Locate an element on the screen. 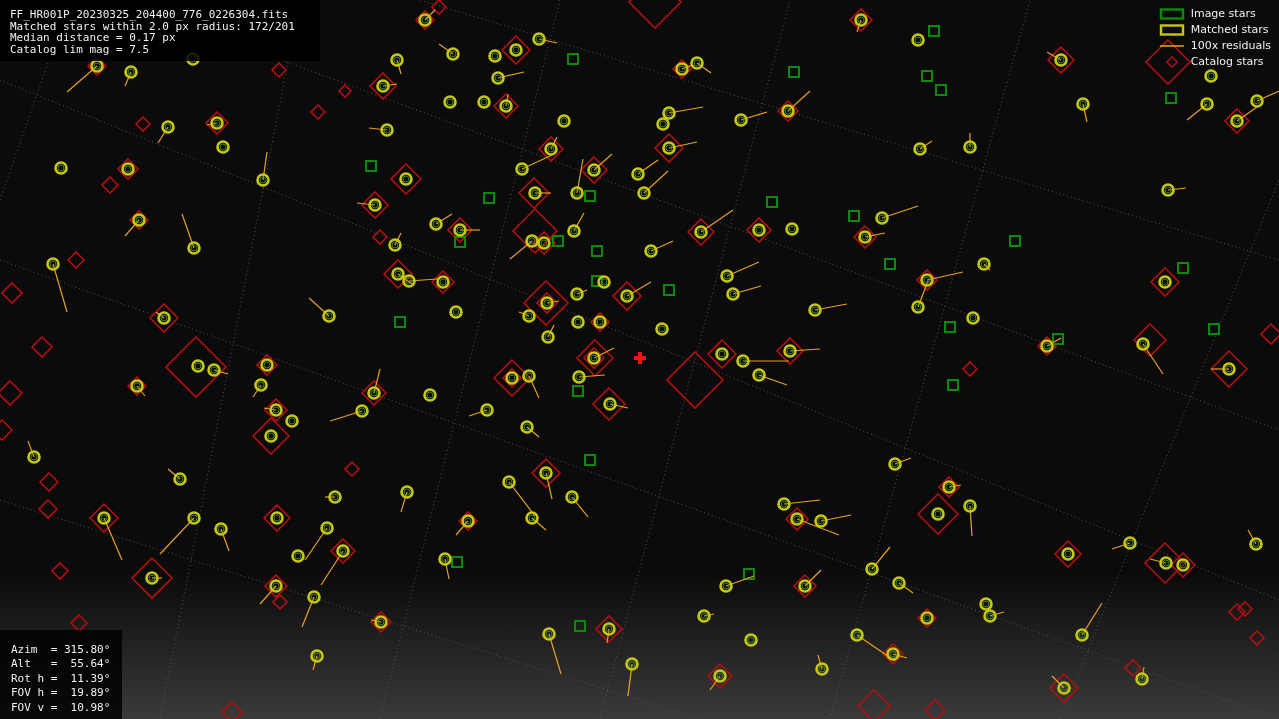 The height and width of the screenshot is (719, 1279). pointing-text: Alt = 55.64° is located at coordinates (61, 664).